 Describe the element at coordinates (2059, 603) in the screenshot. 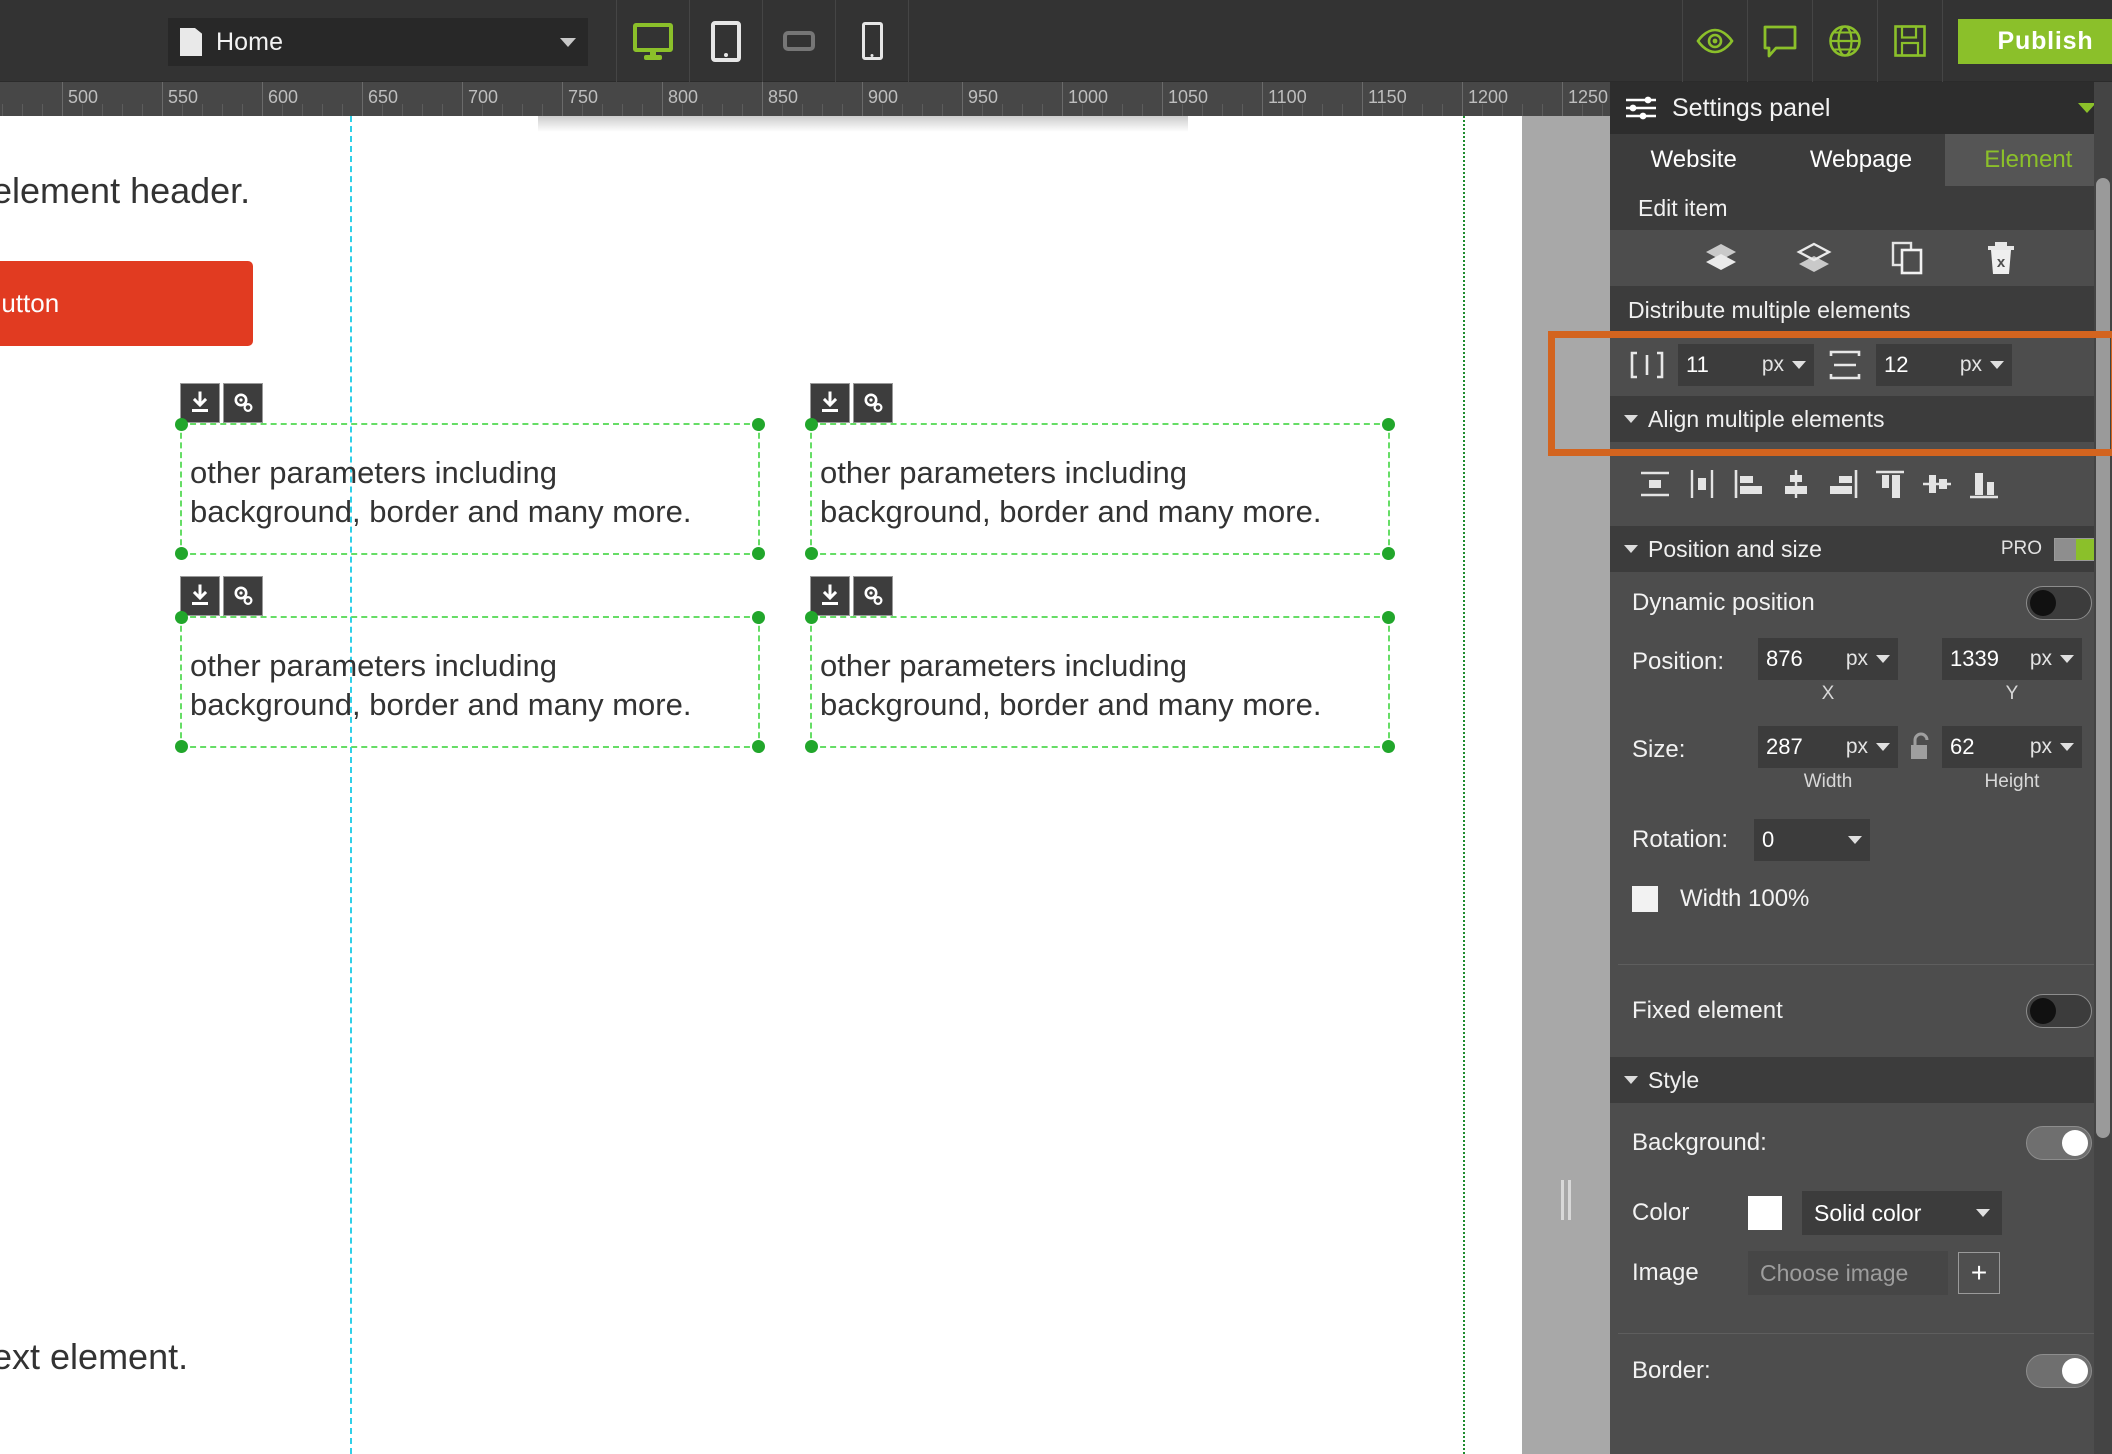

I see `dynamic-position-toggle` at that location.